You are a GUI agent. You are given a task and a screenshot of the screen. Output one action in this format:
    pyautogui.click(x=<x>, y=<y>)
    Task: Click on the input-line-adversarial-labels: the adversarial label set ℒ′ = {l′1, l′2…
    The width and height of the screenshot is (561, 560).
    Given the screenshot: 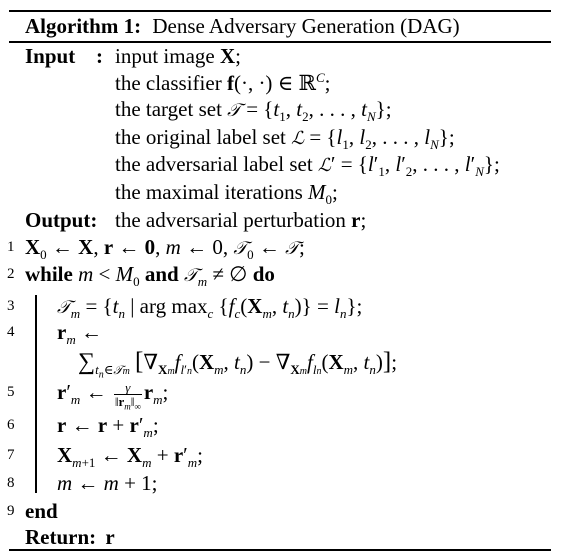 What is the action you would take?
    pyautogui.click(x=307, y=166)
    